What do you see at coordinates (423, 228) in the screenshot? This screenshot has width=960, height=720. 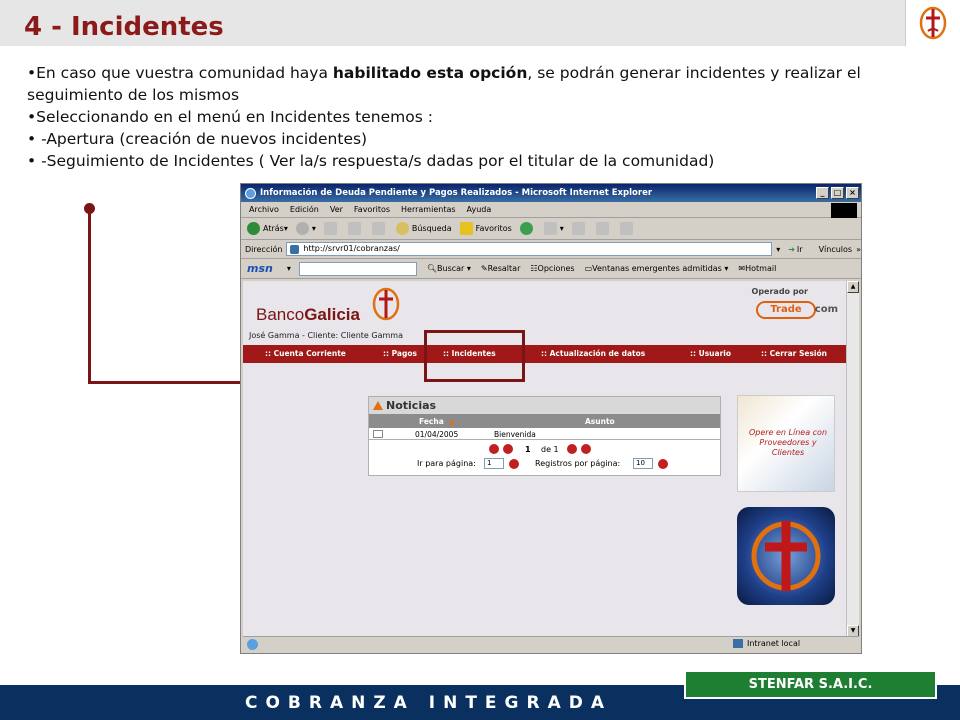 I see `search-button: Búsqueda` at bounding box center [423, 228].